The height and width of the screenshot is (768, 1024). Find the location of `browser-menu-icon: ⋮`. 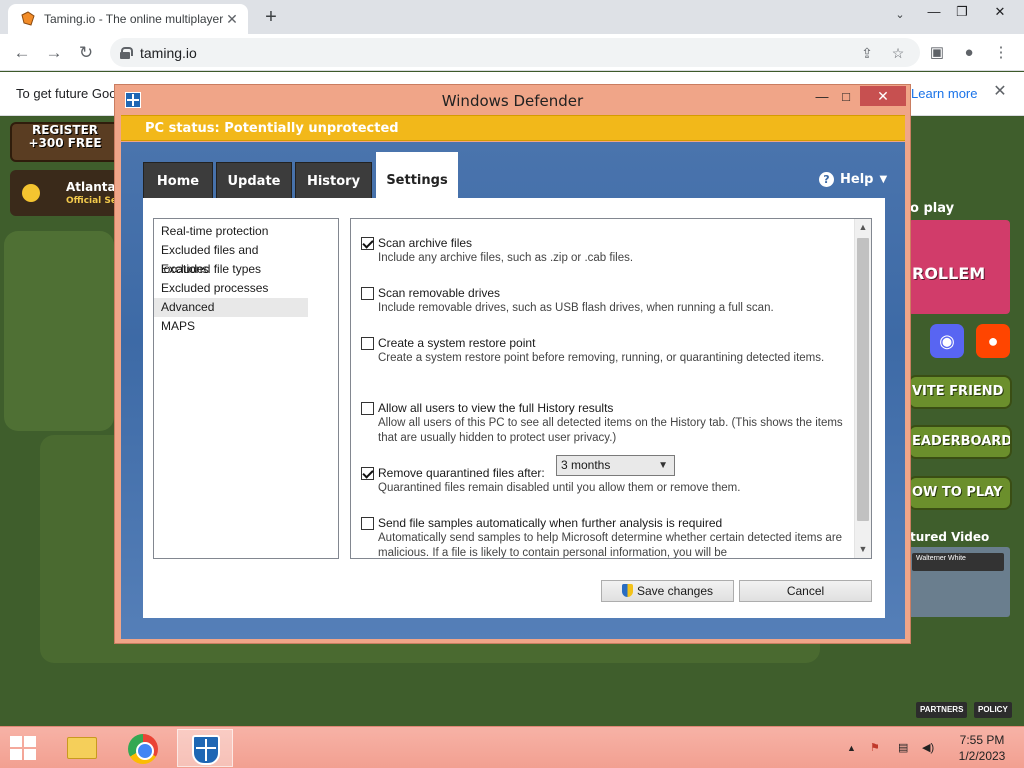

browser-menu-icon: ⋮ is located at coordinates (1001, 53).